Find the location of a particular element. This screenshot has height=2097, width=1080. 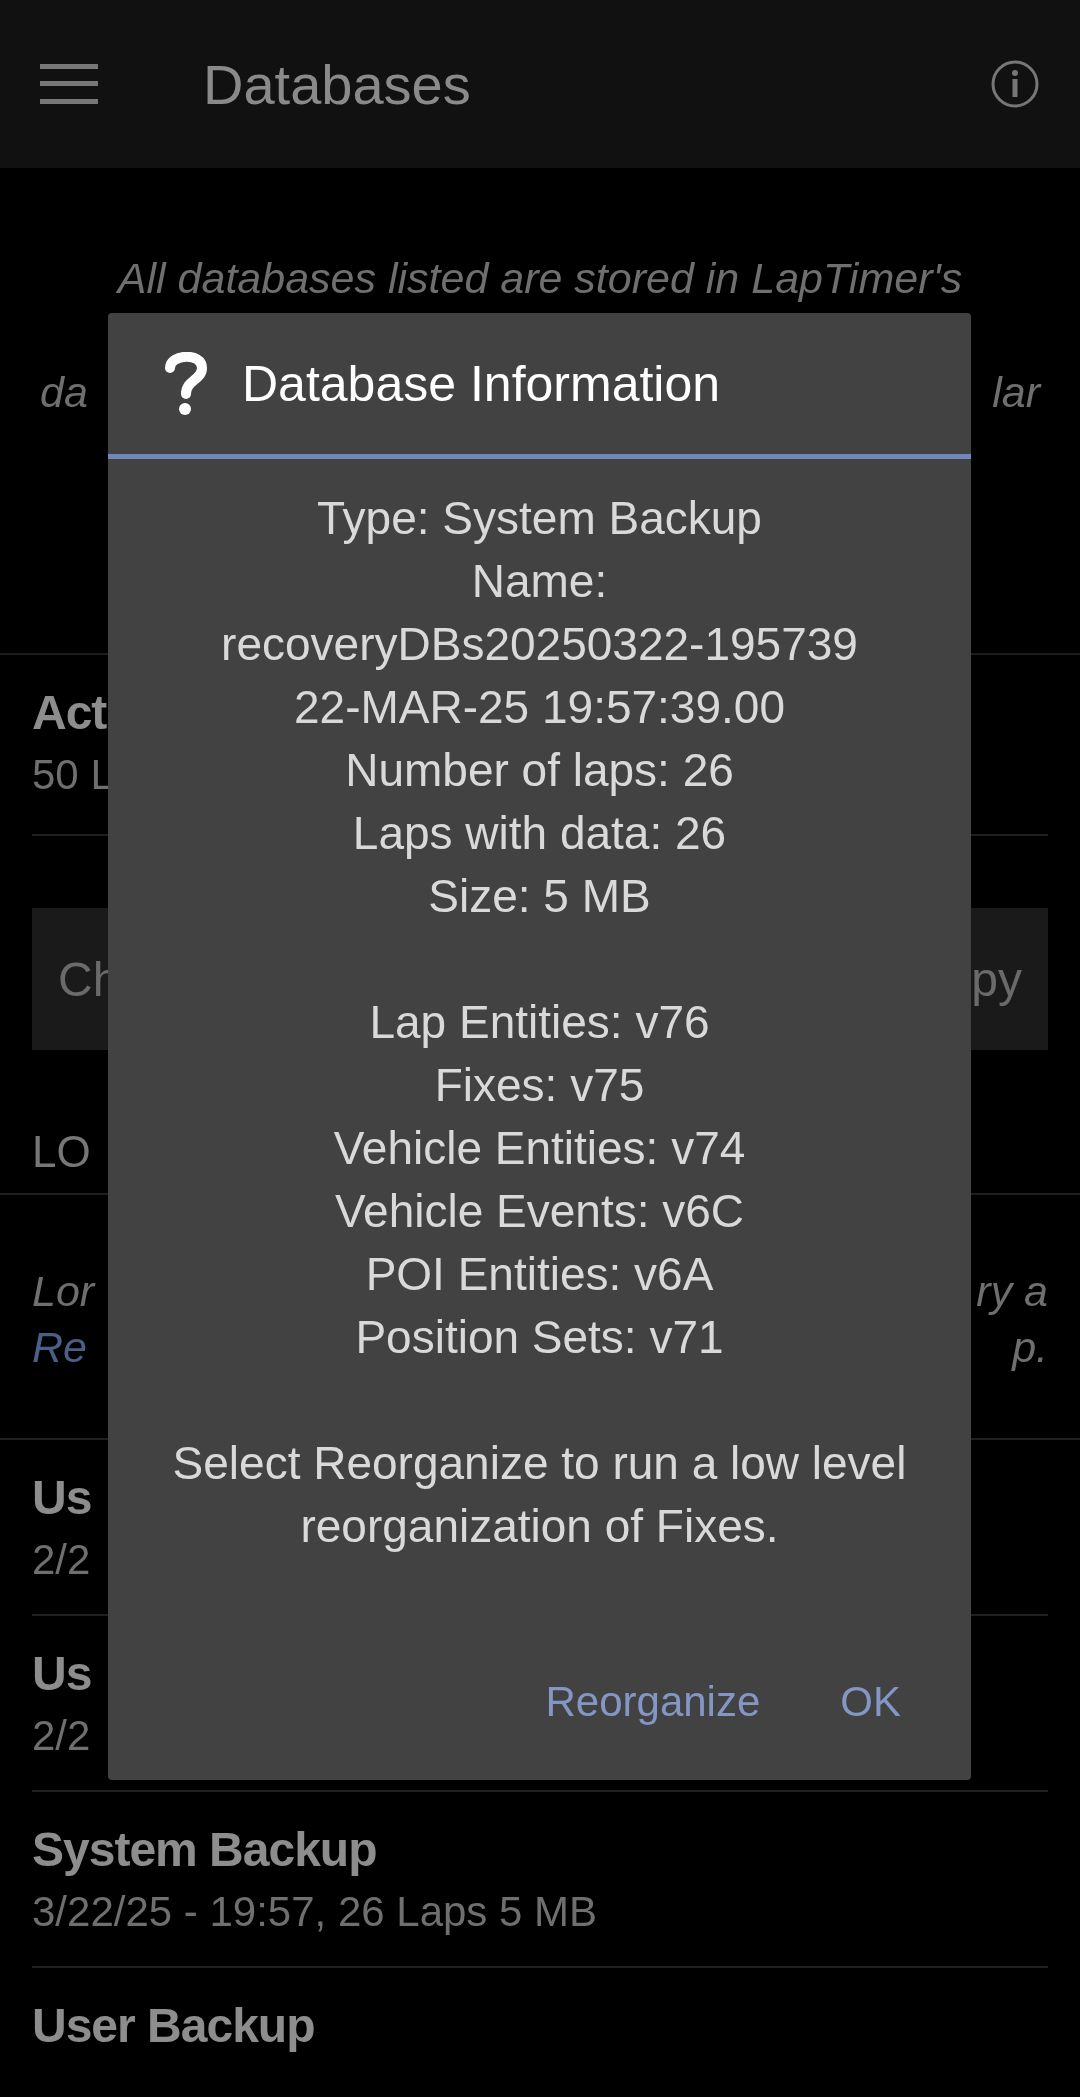

dialog-title: Database Information is located at coordinates (481, 383).